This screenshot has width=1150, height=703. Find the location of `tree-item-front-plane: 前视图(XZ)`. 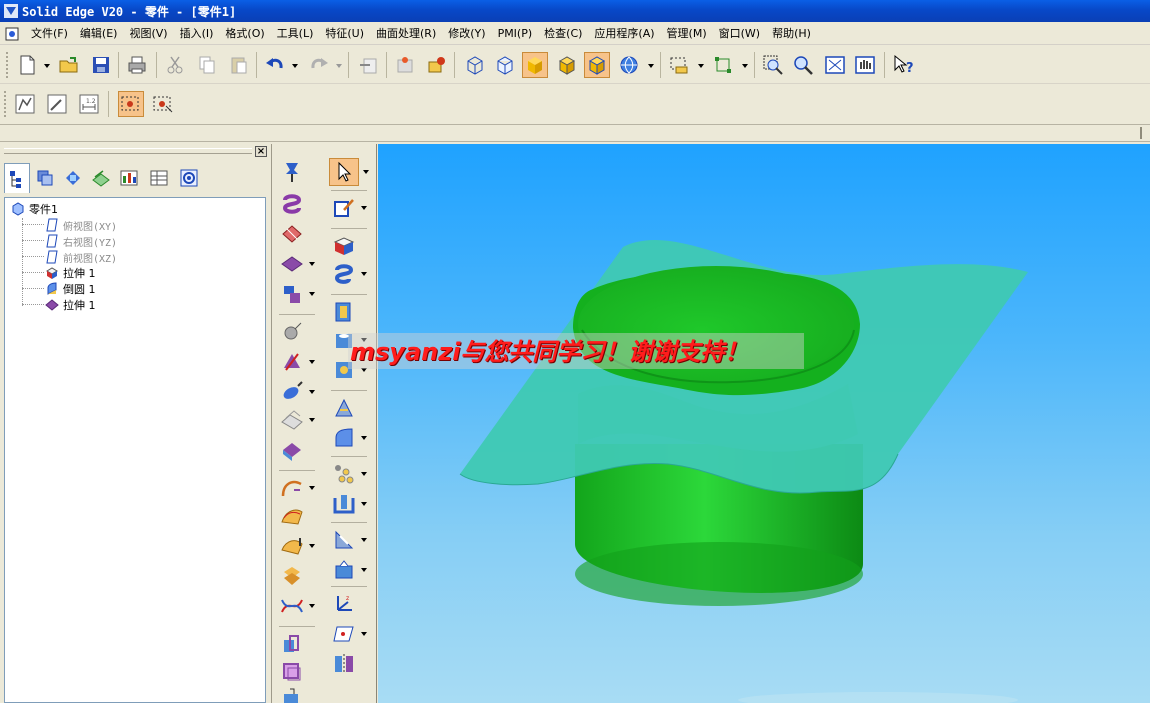

tree-item-front-plane: 前视图(XZ) is located at coordinates (81, 257).